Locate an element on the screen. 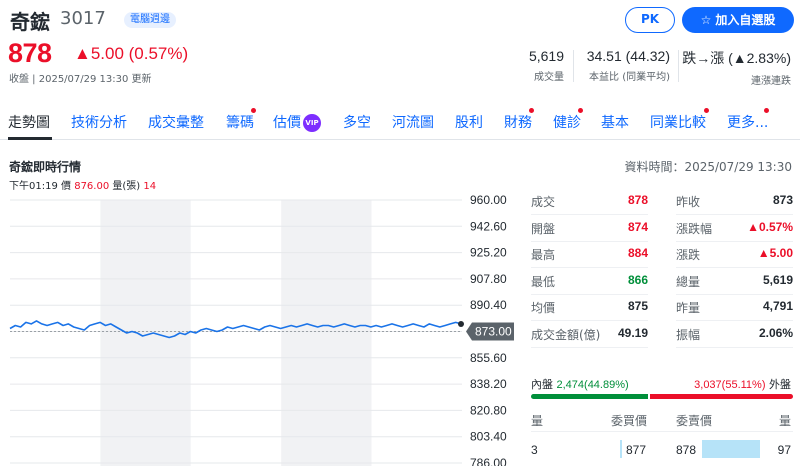 The image size is (800, 466). tab-valuation: 估價 VIP is located at coordinates (297, 122).